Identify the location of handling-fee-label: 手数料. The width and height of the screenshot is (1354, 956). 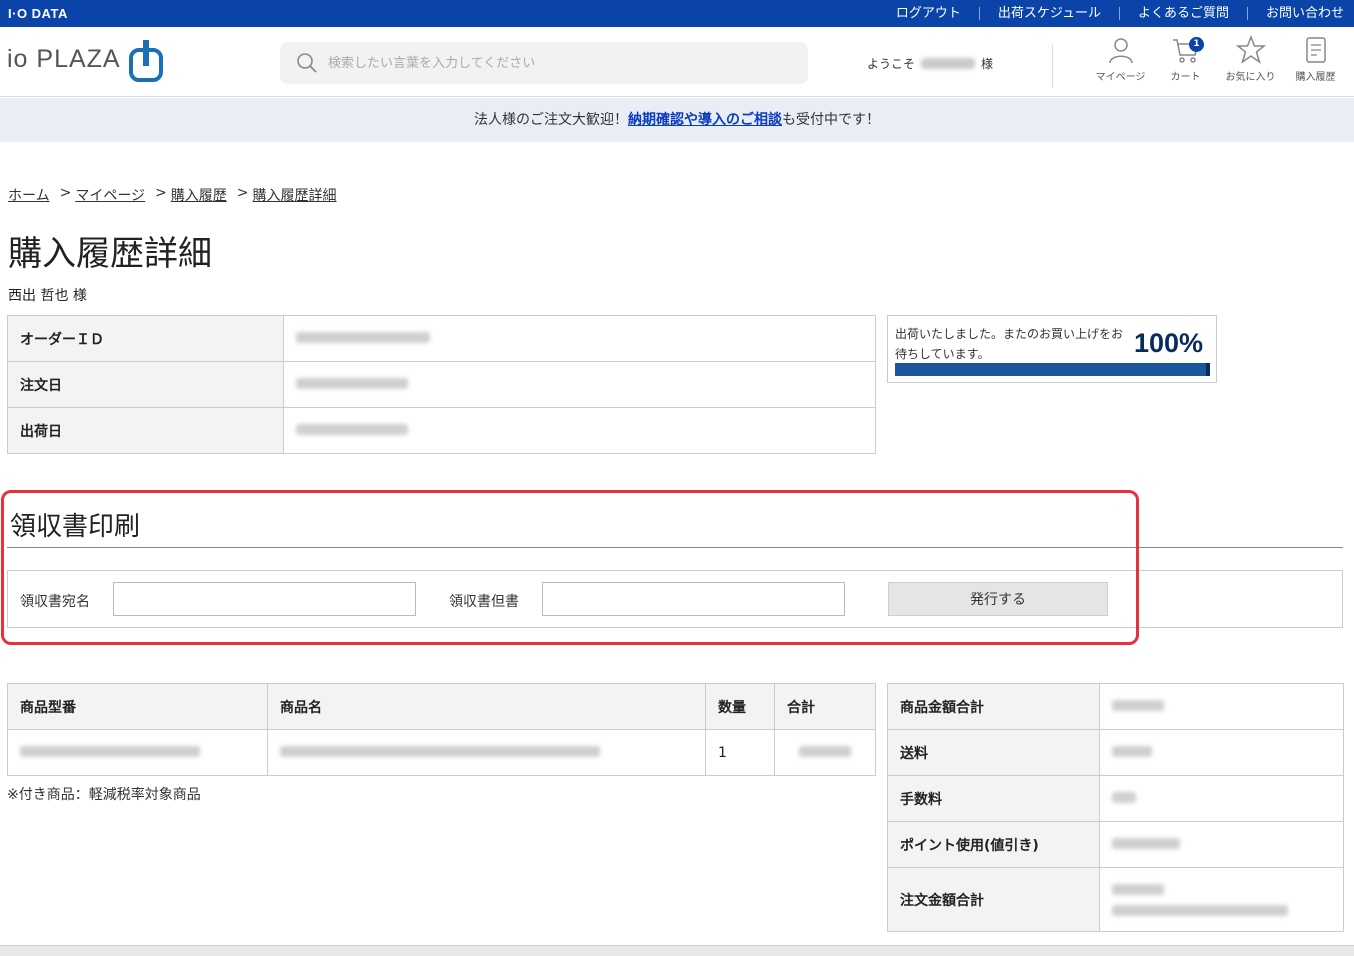
(993, 798).